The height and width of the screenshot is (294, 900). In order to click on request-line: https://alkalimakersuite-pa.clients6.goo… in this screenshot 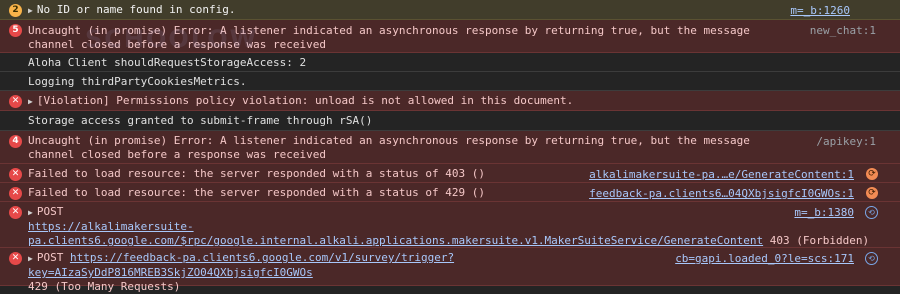, I will do `click(454, 234)`.